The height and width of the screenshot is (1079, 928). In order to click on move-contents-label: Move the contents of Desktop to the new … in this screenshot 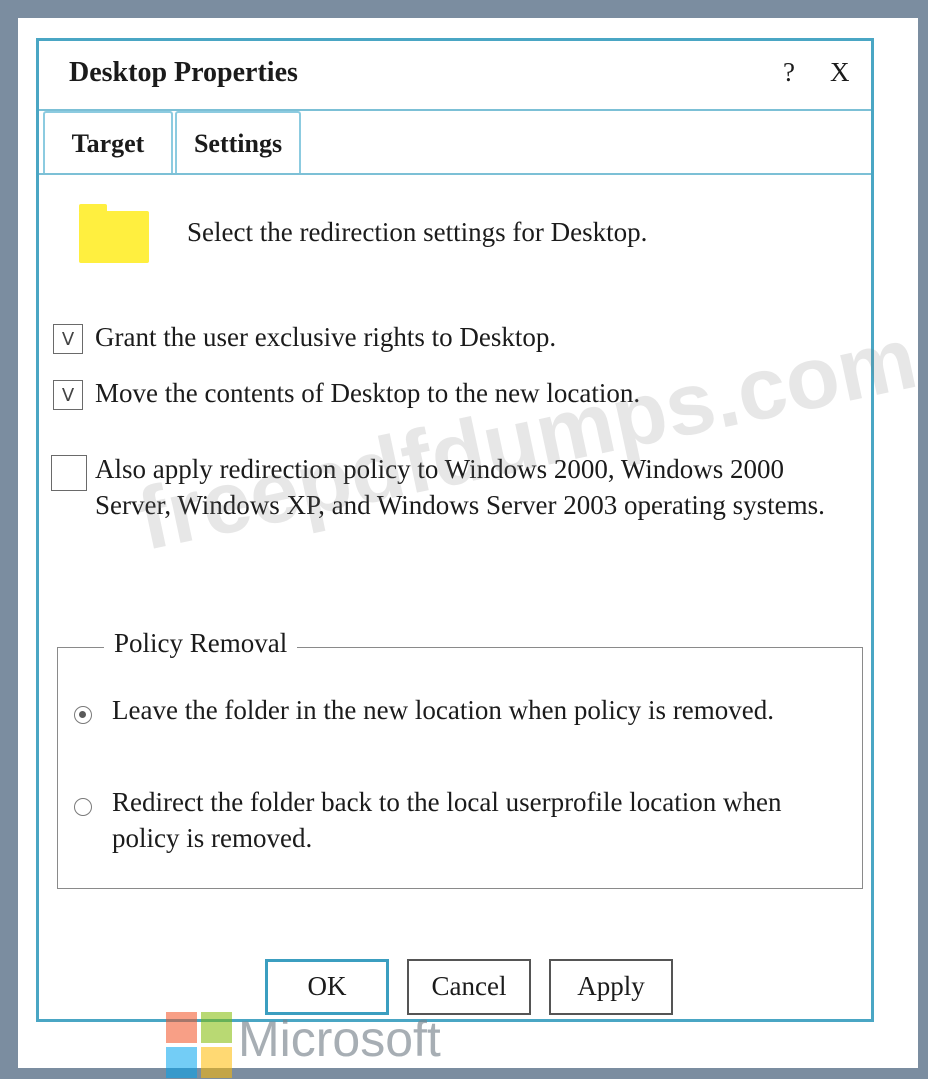, I will do `click(368, 393)`.